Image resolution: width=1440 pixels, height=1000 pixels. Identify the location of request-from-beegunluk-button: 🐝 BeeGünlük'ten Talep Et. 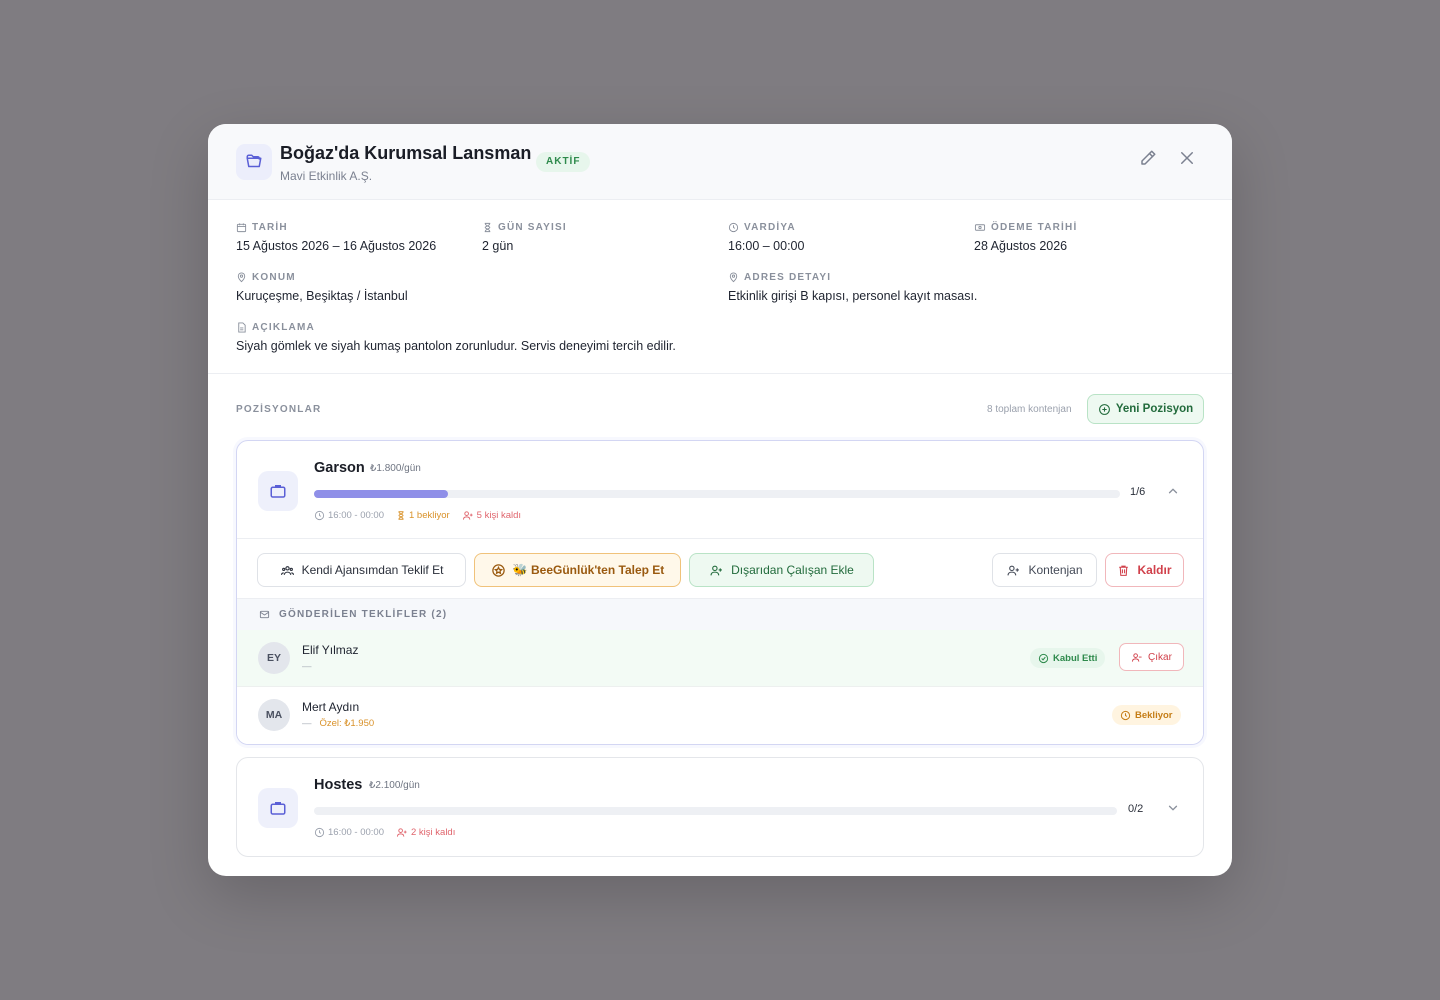
(577, 570).